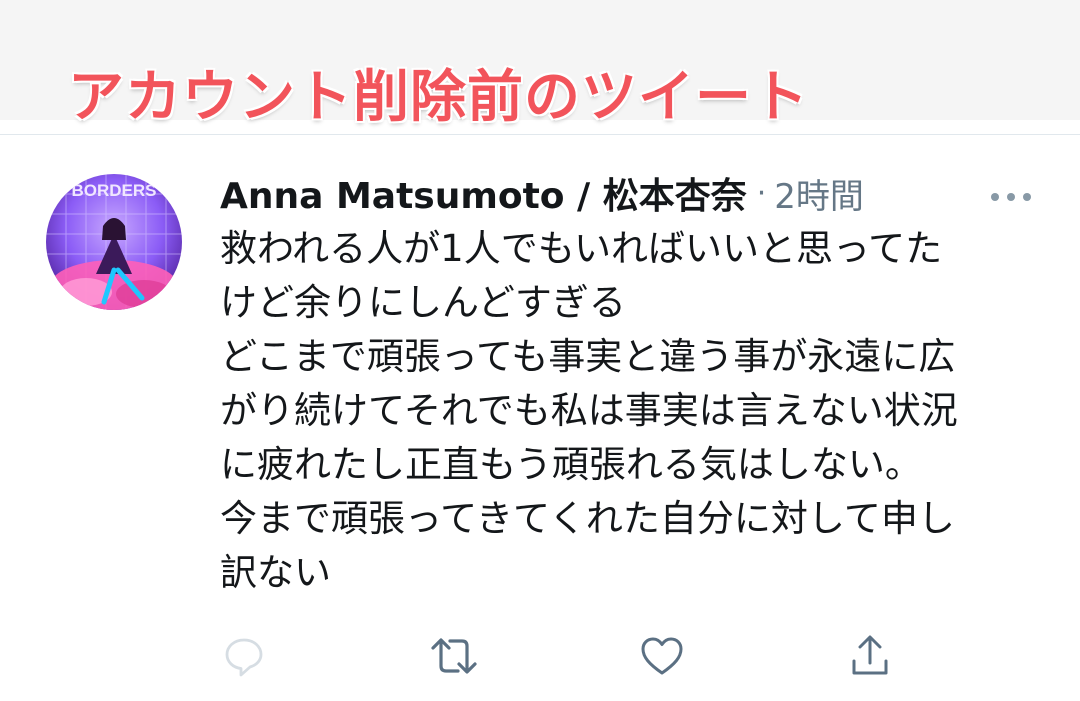 The image size is (1080, 701). I want to click on more-horizontal-icon, so click(1011, 197).